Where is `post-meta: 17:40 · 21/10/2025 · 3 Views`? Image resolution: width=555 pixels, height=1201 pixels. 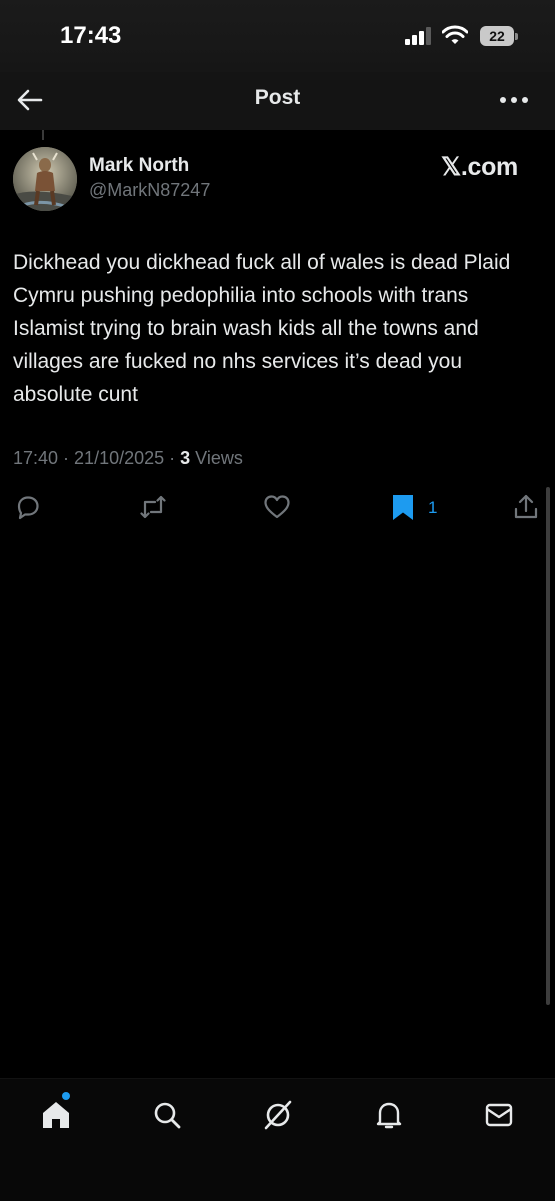 post-meta: 17:40 · 21/10/2025 · 3 Views is located at coordinates (128, 458).